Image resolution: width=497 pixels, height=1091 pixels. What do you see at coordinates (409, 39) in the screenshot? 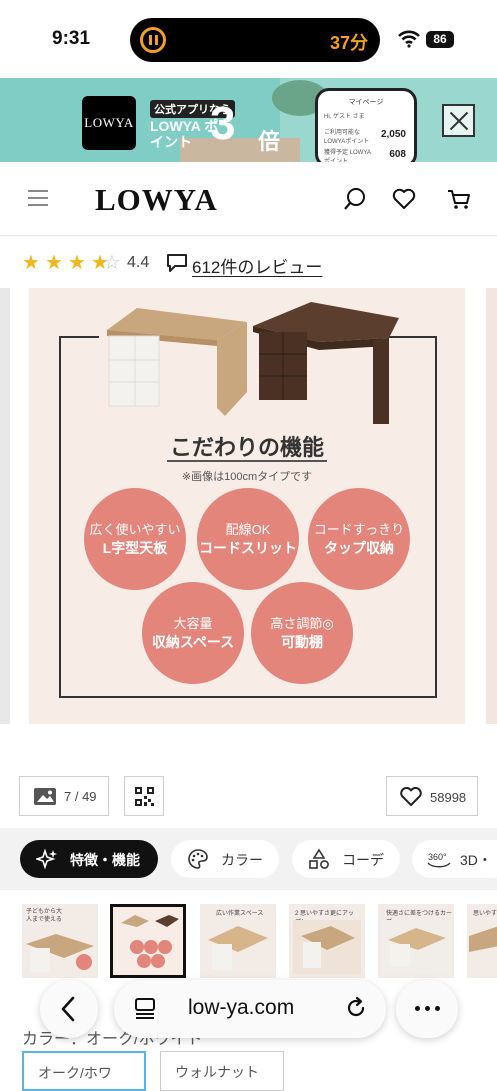
I see `wifi-icon` at bounding box center [409, 39].